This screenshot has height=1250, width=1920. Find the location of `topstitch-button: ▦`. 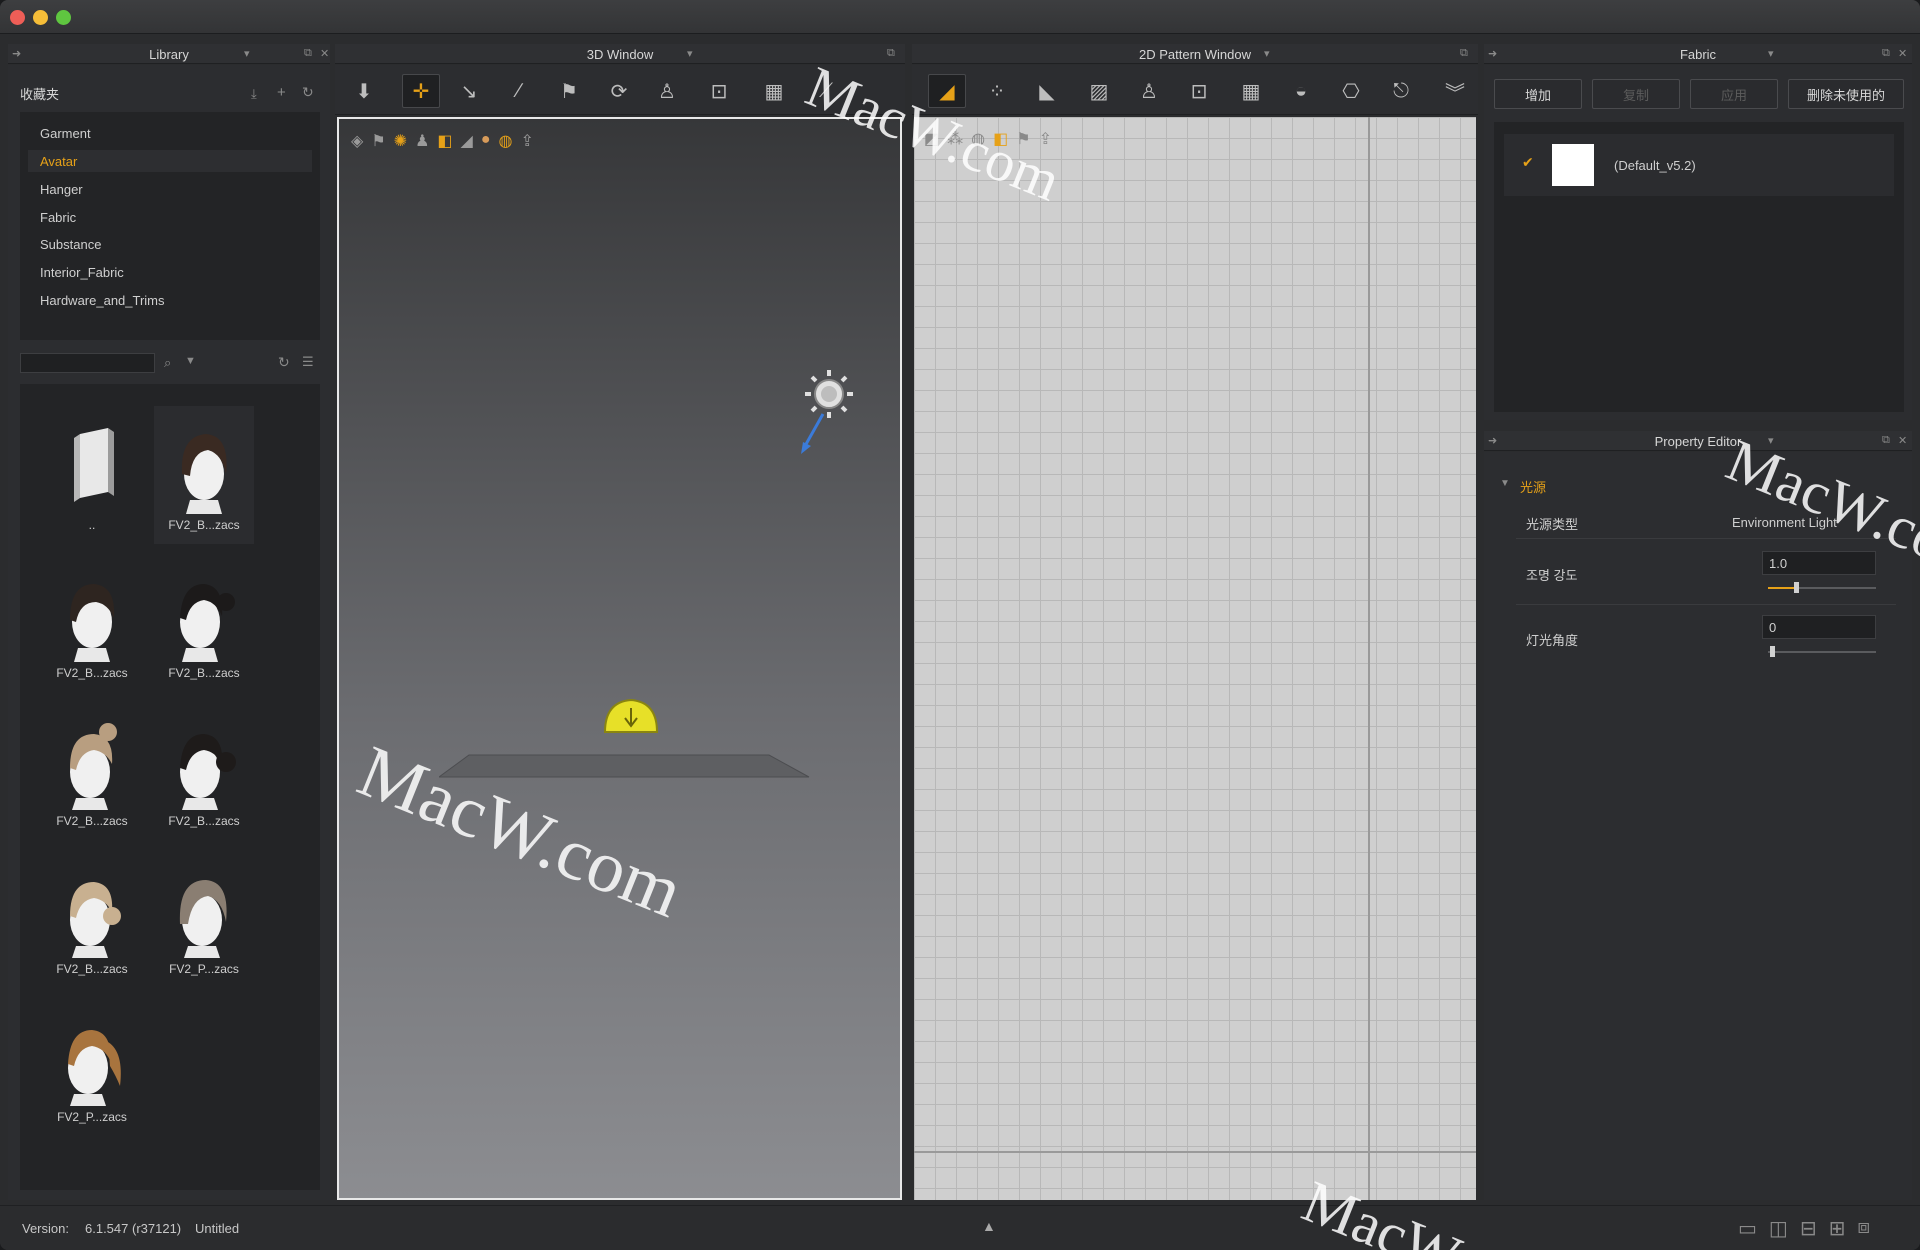

topstitch-button: ▦ is located at coordinates (774, 91).